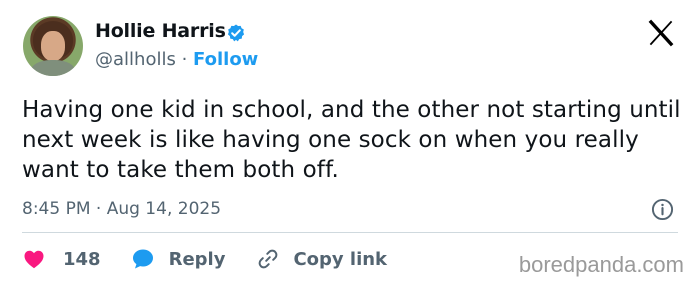  What do you see at coordinates (135, 59) in the screenshot?
I see `author-handle: @allholls` at bounding box center [135, 59].